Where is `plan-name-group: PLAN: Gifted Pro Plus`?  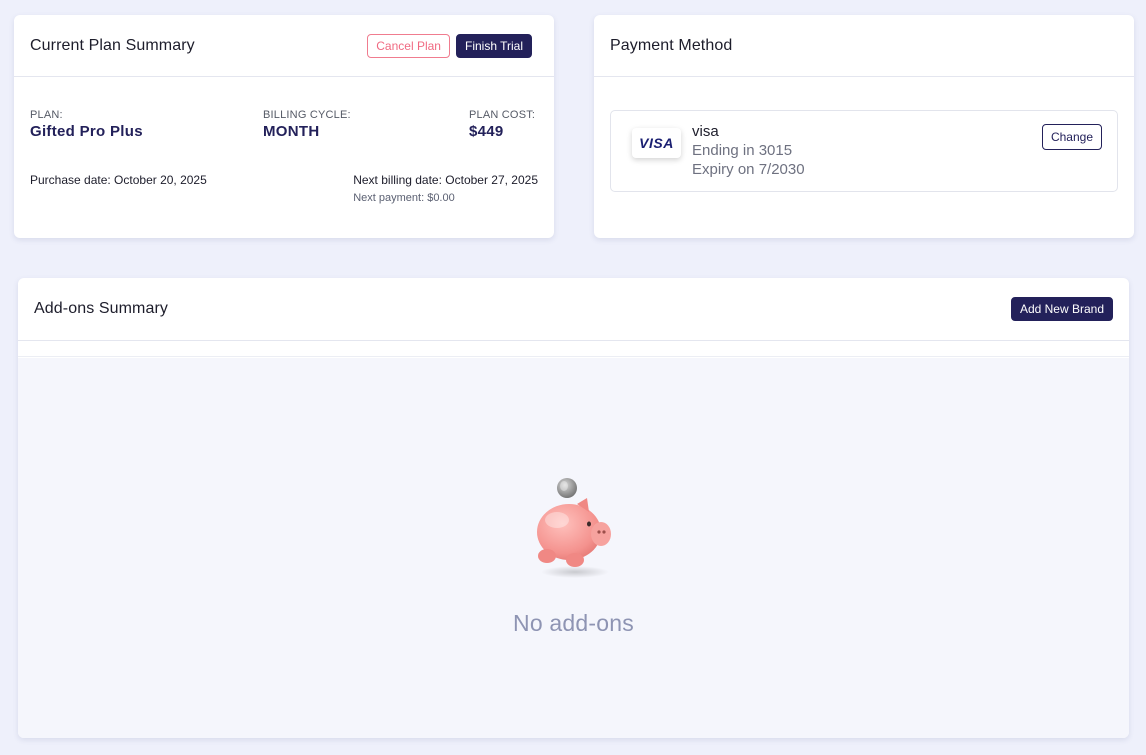
plan-name-group: PLAN: Gifted Pro Plus is located at coordinates (86, 124).